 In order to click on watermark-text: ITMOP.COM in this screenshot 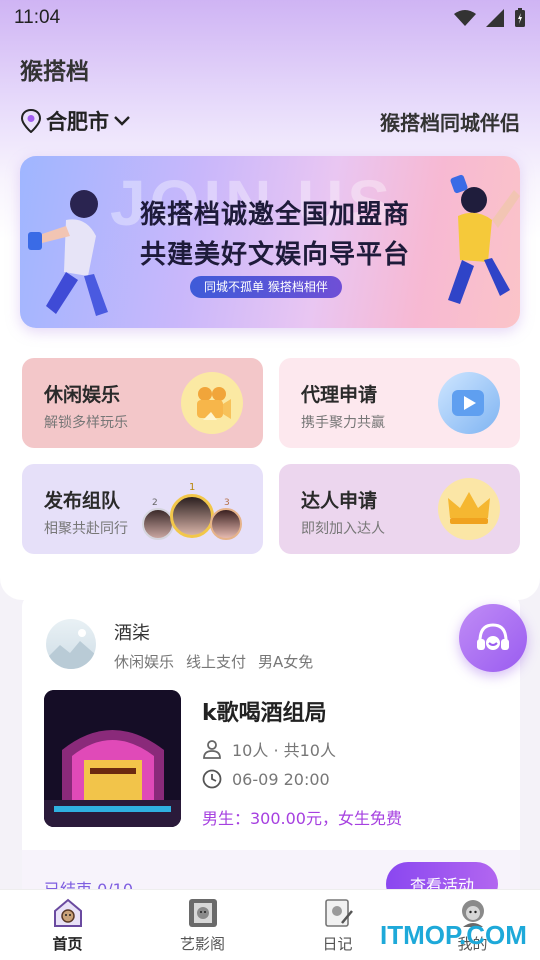, I will do `click(453, 935)`.